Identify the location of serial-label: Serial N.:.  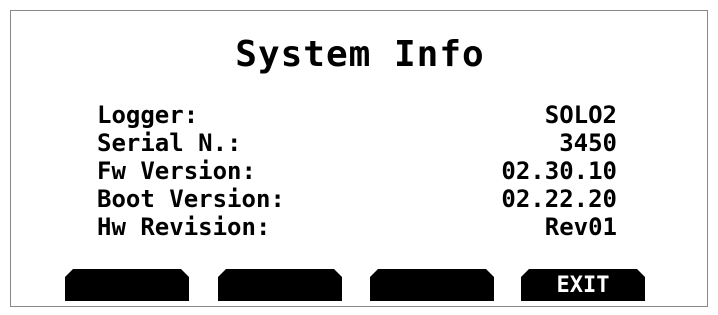
(169, 143).